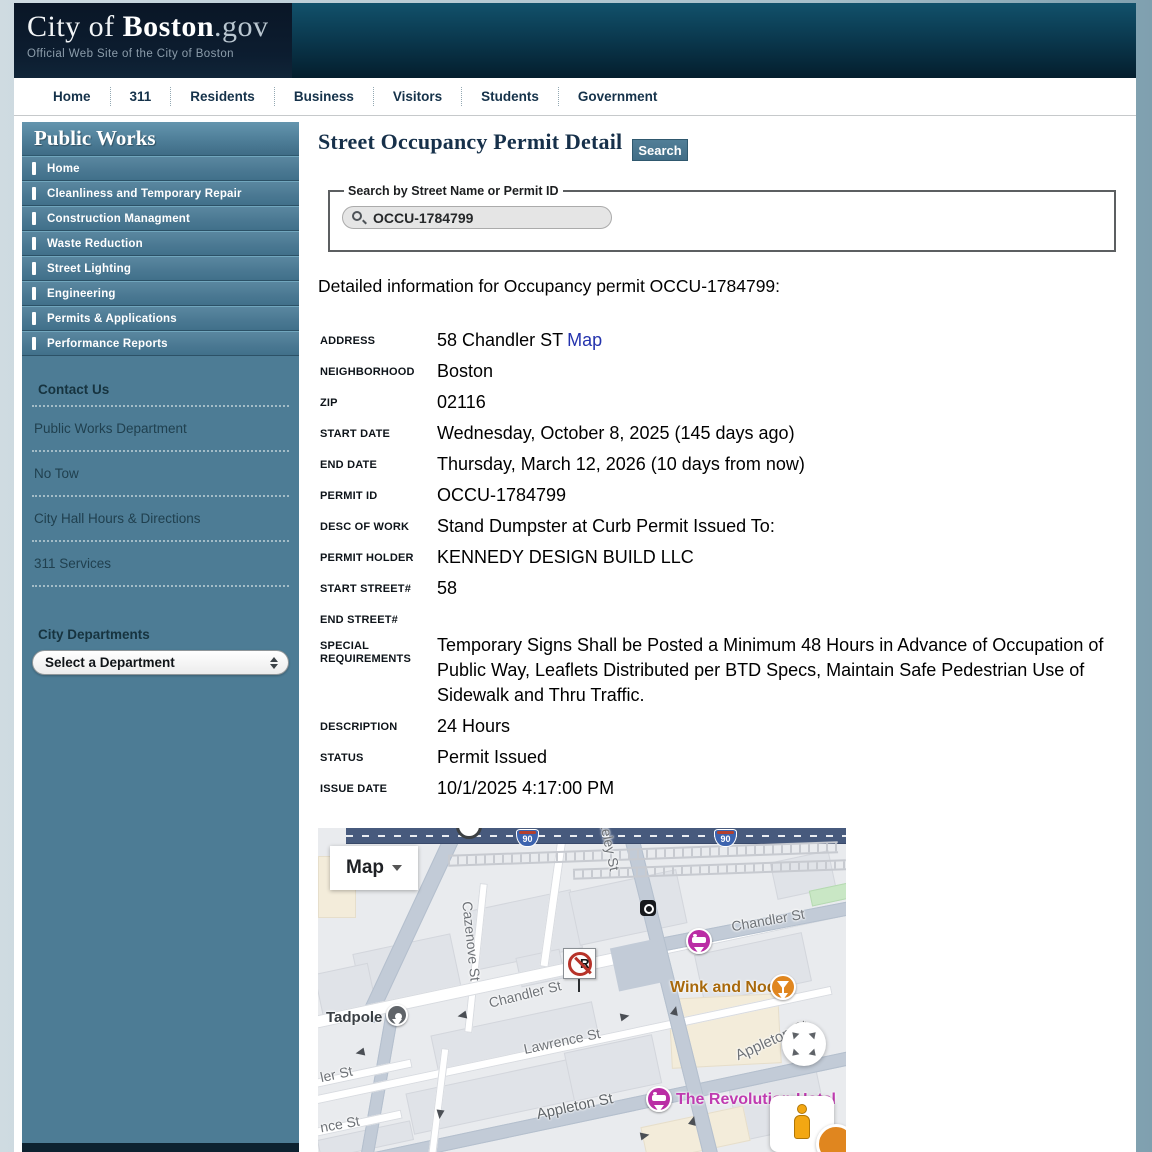 The image size is (1152, 1152). I want to click on no-parking-marker: R, so click(579, 963).